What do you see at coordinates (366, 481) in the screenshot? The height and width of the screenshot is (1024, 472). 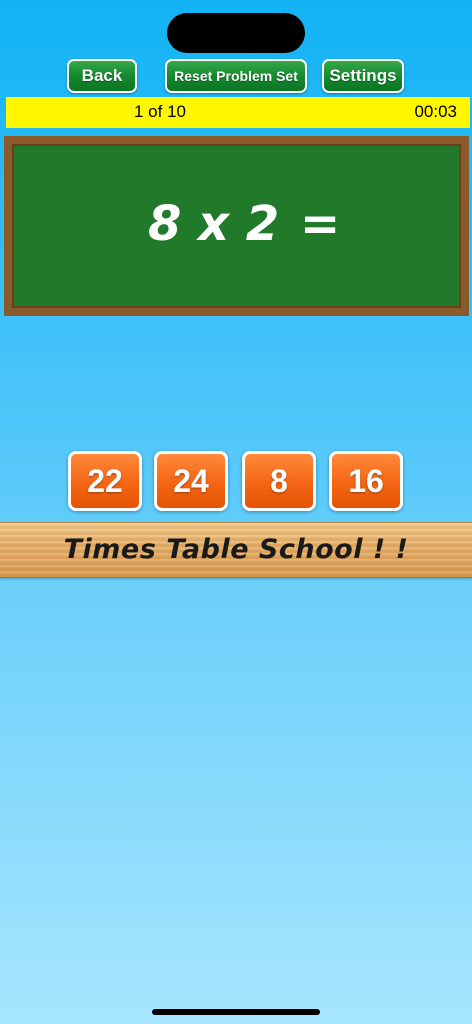 I see `answer-button-4: 16` at bounding box center [366, 481].